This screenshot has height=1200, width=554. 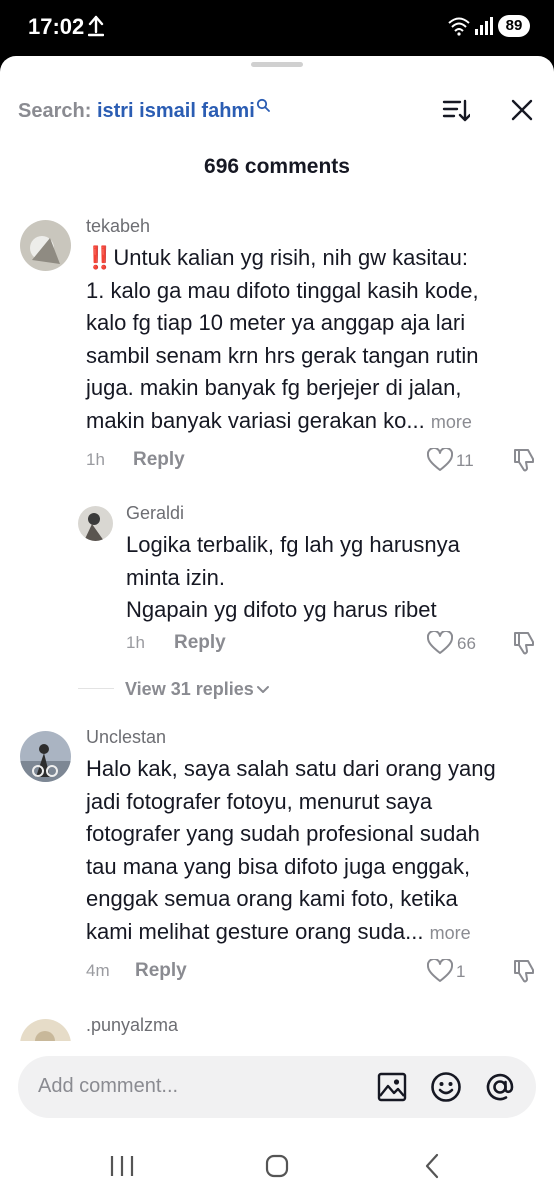 I want to click on comment-line: Logika terbalik, fg lah yg harusnya, so click(x=293, y=544).